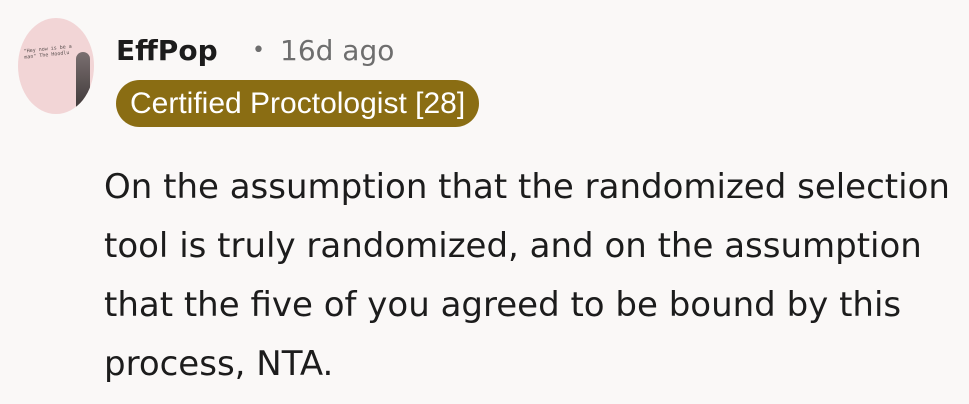 Image resolution: width=969 pixels, height=404 pixels. Describe the element at coordinates (48, 52) in the screenshot. I see `avatar-quote-art: "Hey now is be a man" The Hoodlu` at that location.